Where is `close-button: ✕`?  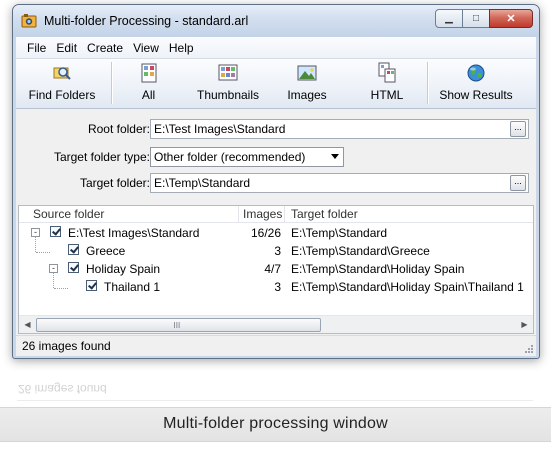 close-button: ✕ is located at coordinates (511, 18).